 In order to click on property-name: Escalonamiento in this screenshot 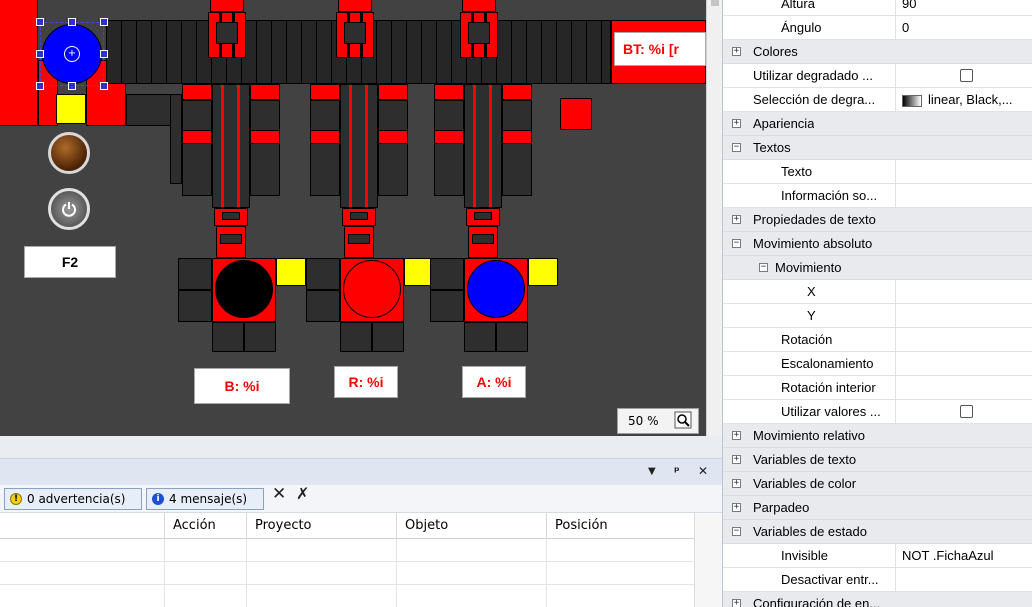, I will do `click(827, 363)`.